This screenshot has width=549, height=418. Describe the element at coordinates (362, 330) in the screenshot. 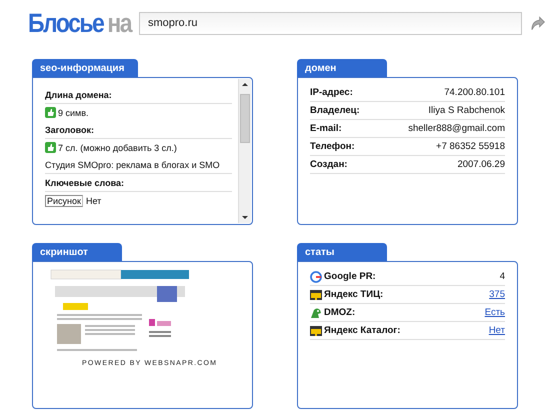

I see `field-label: Яндекс Каталог:` at that location.